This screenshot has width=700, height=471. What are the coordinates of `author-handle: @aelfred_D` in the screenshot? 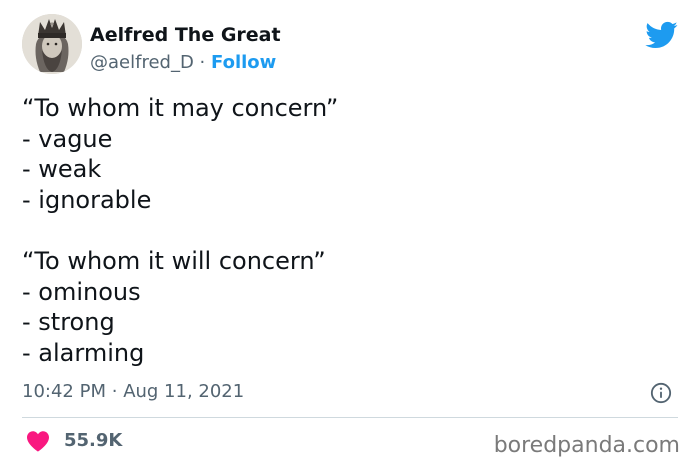 It's located at (142, 62).